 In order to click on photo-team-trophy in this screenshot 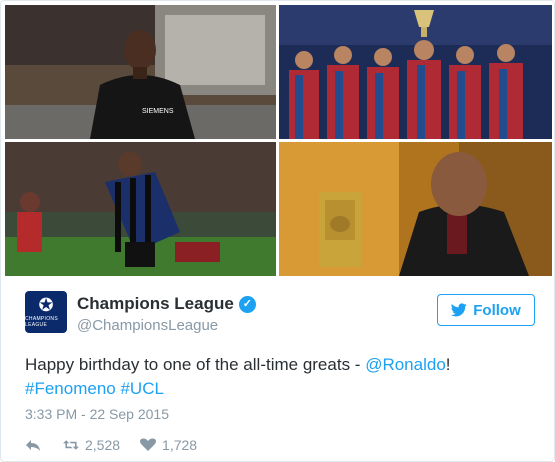, I will do `click(415, 72)`.